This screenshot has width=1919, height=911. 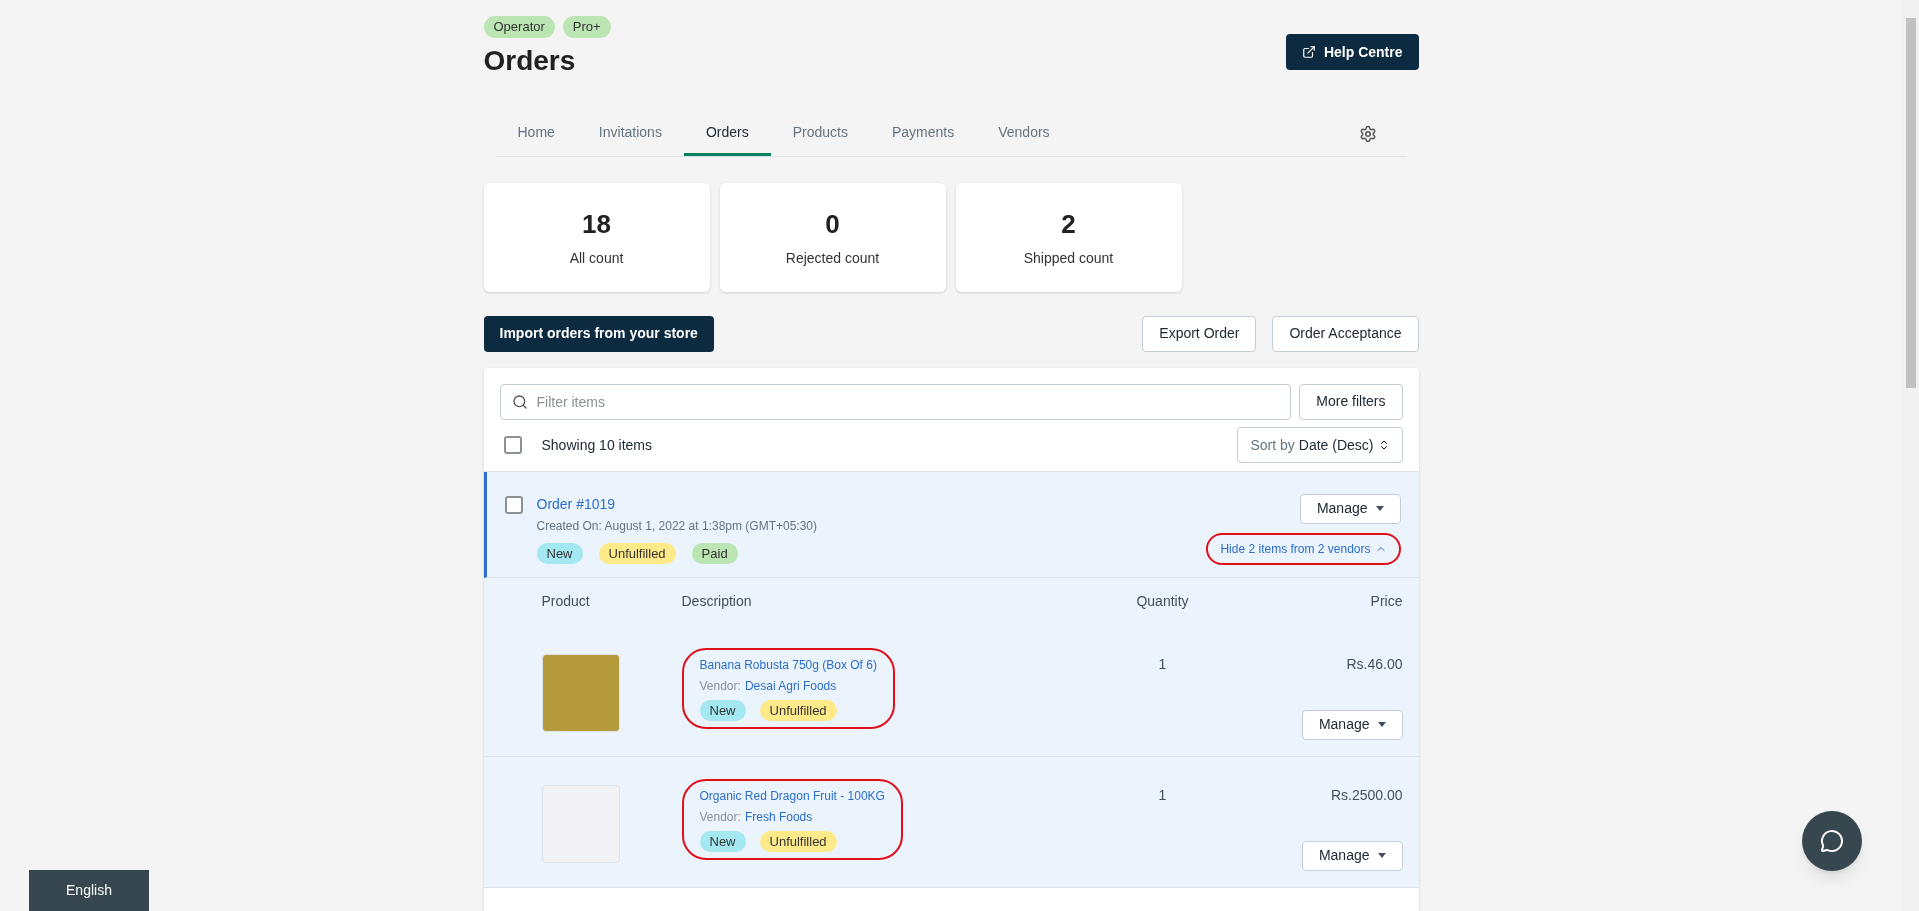 I want to click on action-button: Export Order, so click(x=1199, y=333).